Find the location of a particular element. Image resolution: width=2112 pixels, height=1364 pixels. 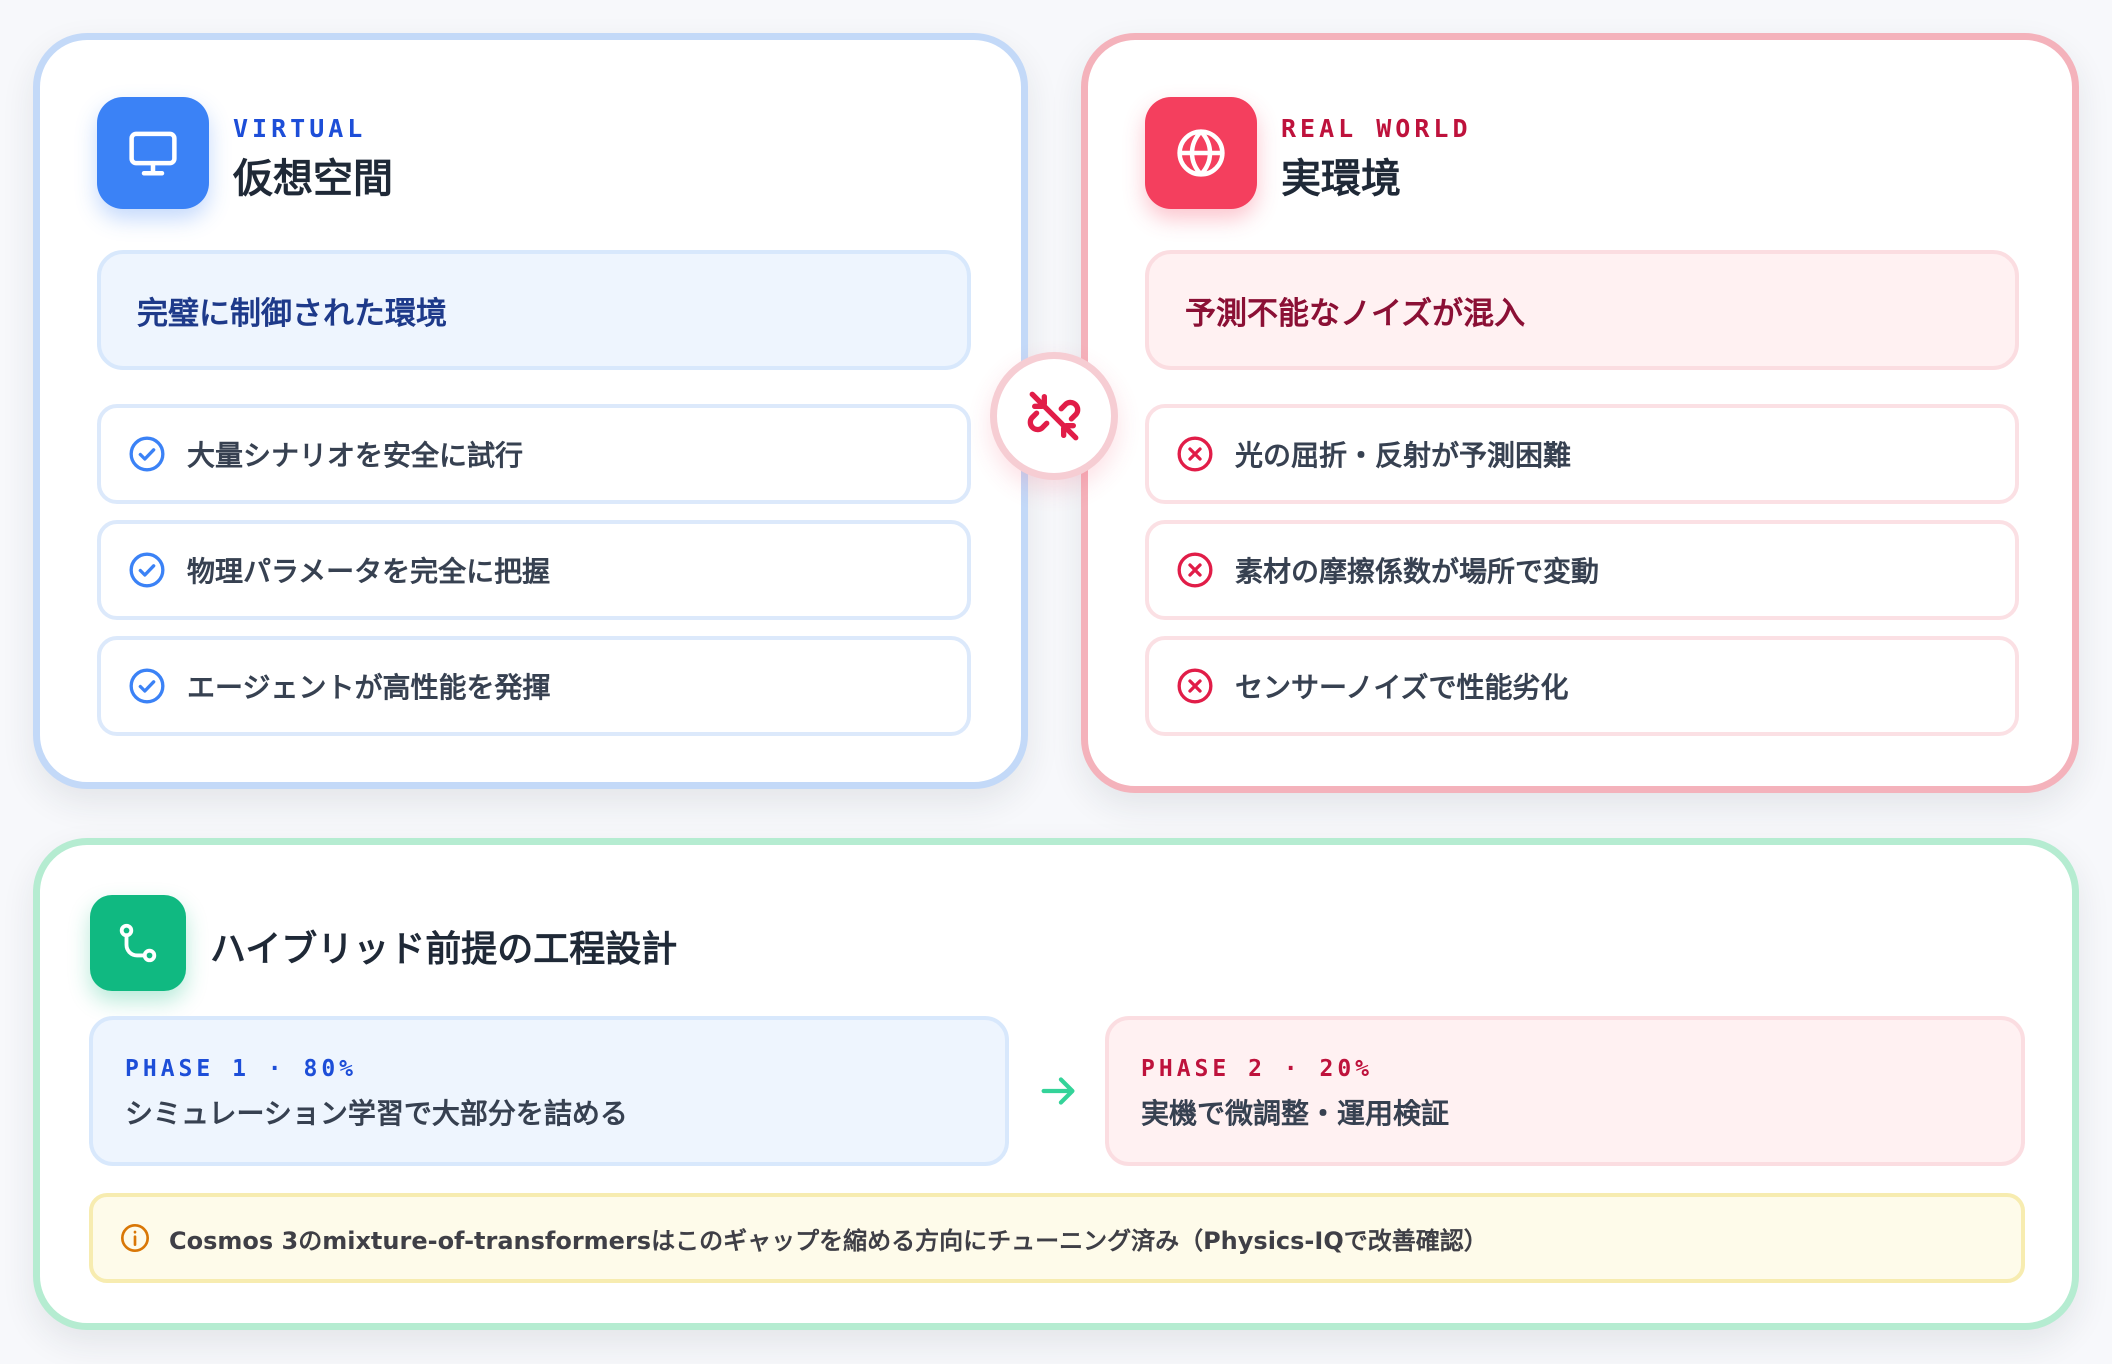

virtual-title: 仮想空間 is located at coordinates (313, 179).